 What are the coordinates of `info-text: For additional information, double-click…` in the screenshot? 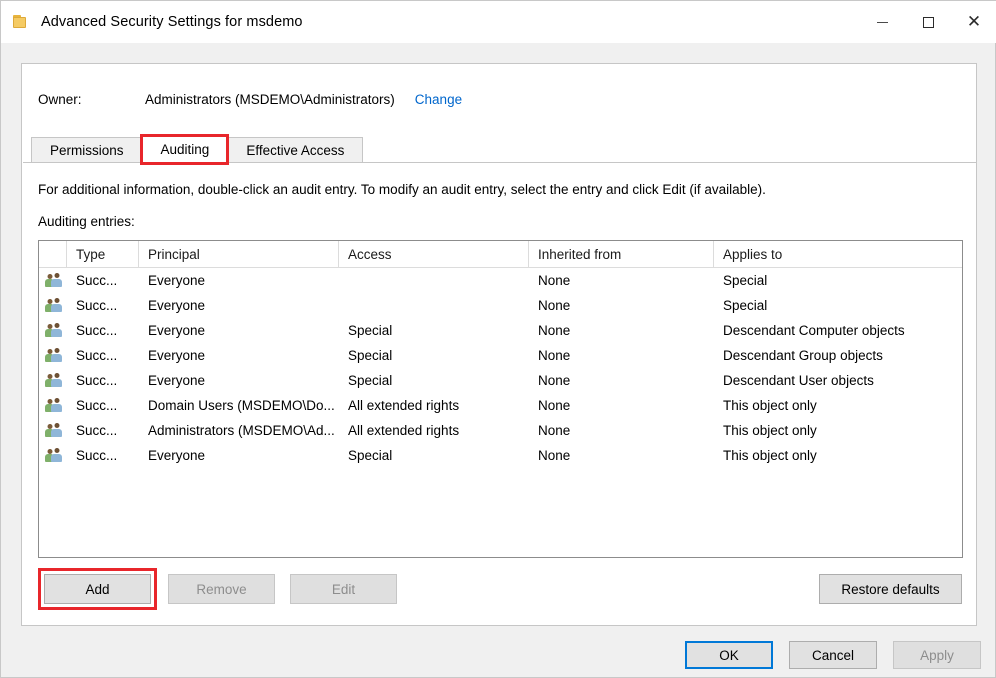 It's located at (402, 189).